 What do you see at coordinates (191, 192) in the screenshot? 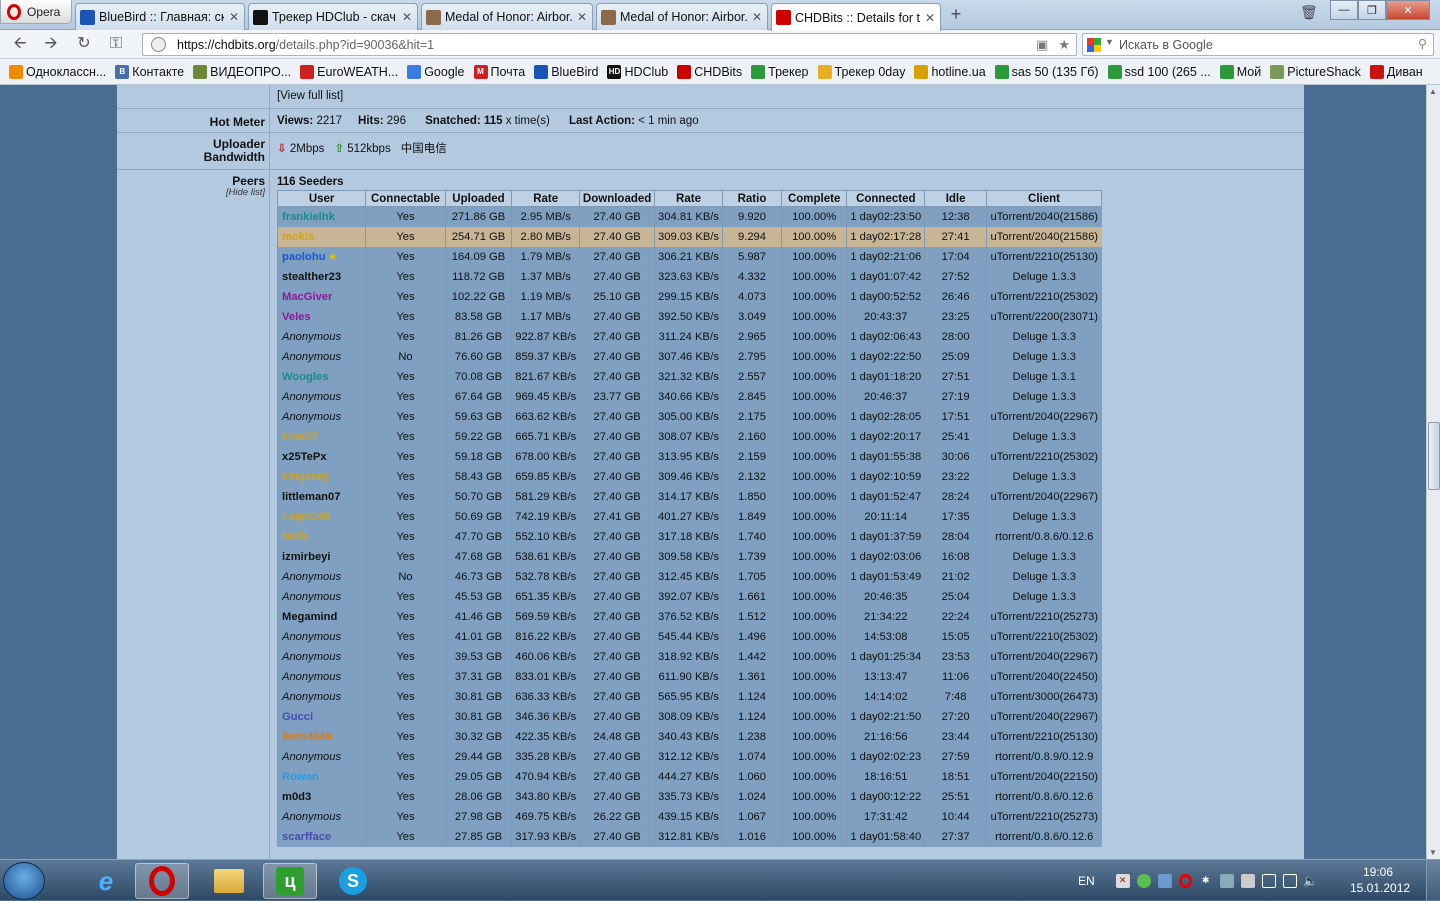
I see `hide-list-link: [Hide list]` at bounding box center [191, 192].